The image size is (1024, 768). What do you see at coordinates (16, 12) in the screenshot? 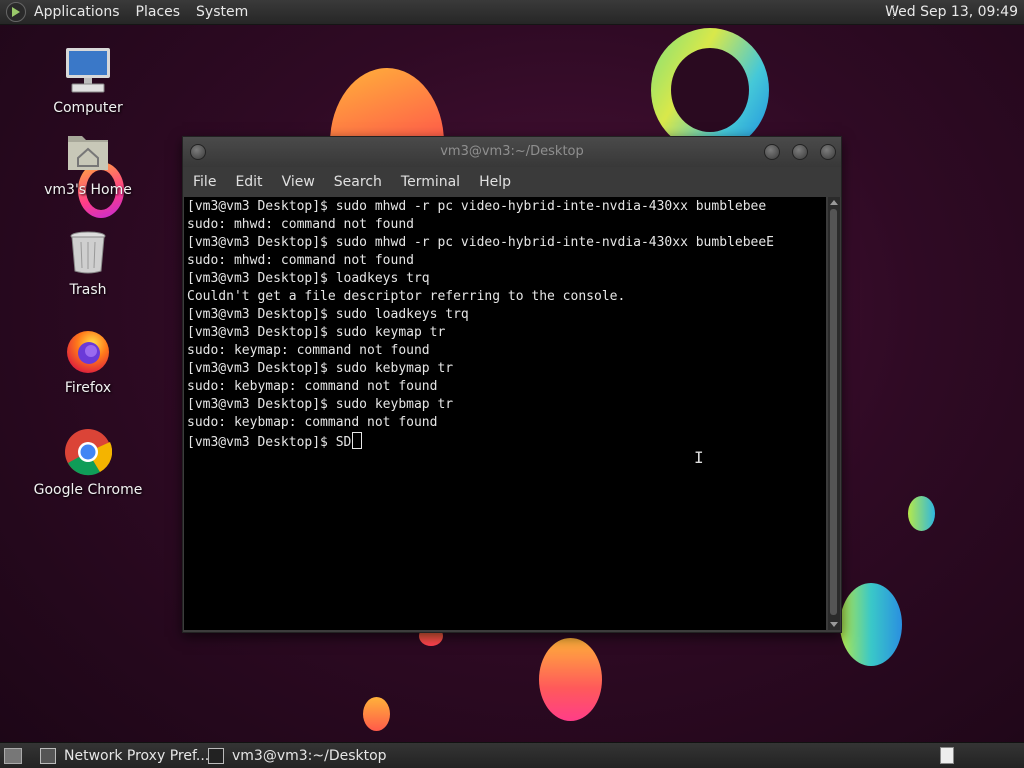
I see `distro-logo-icon` at bounding box center [16, 12].